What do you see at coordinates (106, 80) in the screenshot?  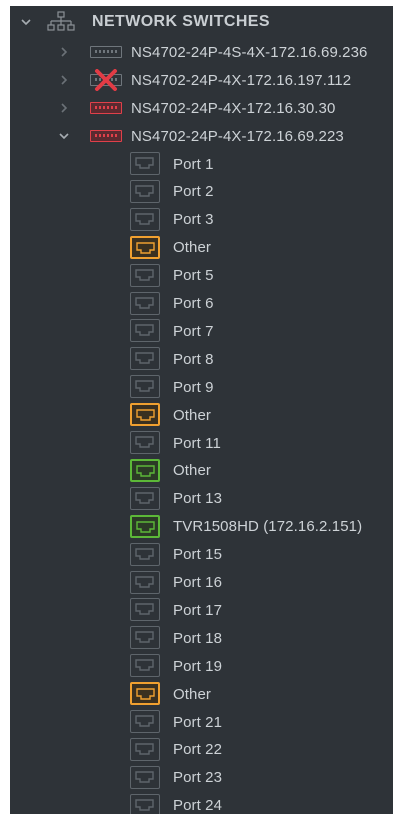 I see `offline-x-icon` at bounding box center [106, 80].